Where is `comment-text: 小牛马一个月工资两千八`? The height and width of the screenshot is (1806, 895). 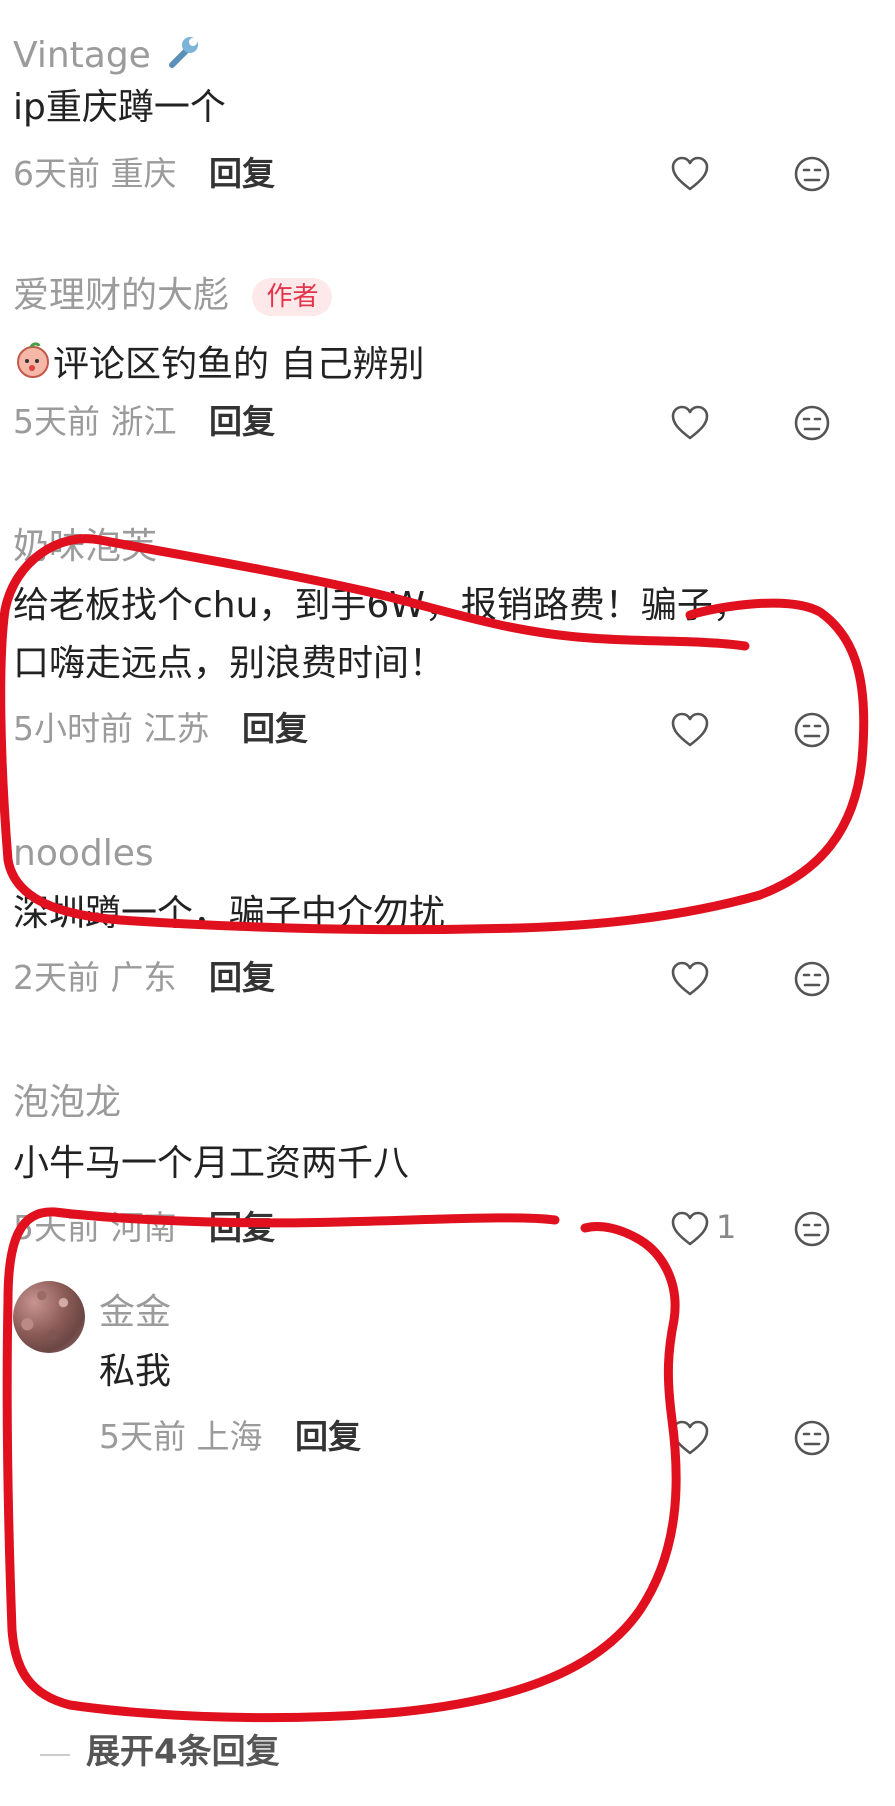
comment-text: 小牛马一个月工资两千八 is located at coordinates (211, 1163).